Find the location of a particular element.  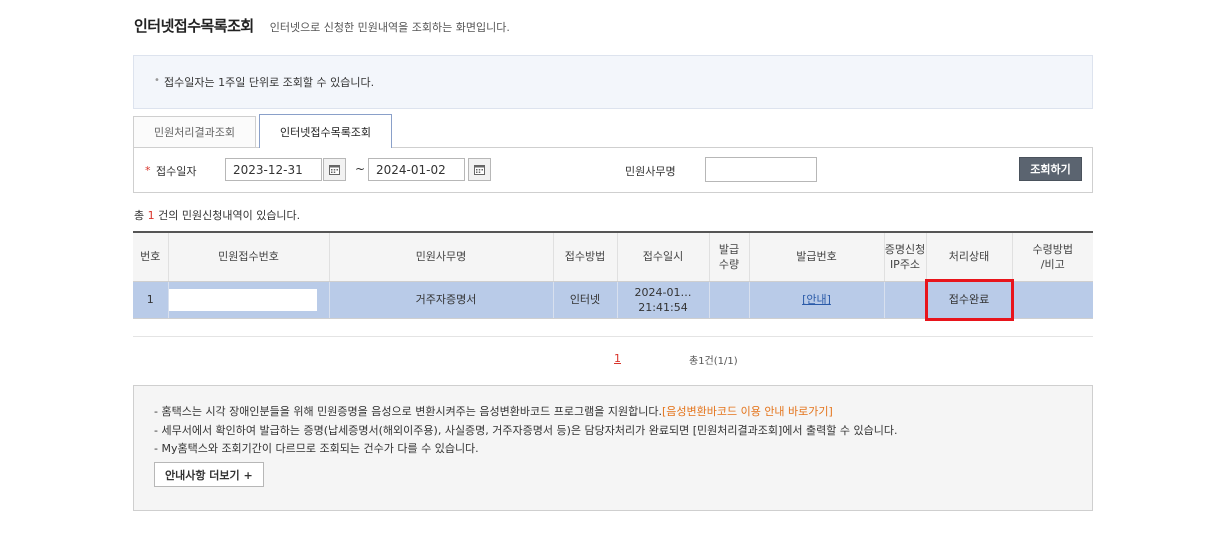

result-count-number: 1 is located at coordinates (151, 215).